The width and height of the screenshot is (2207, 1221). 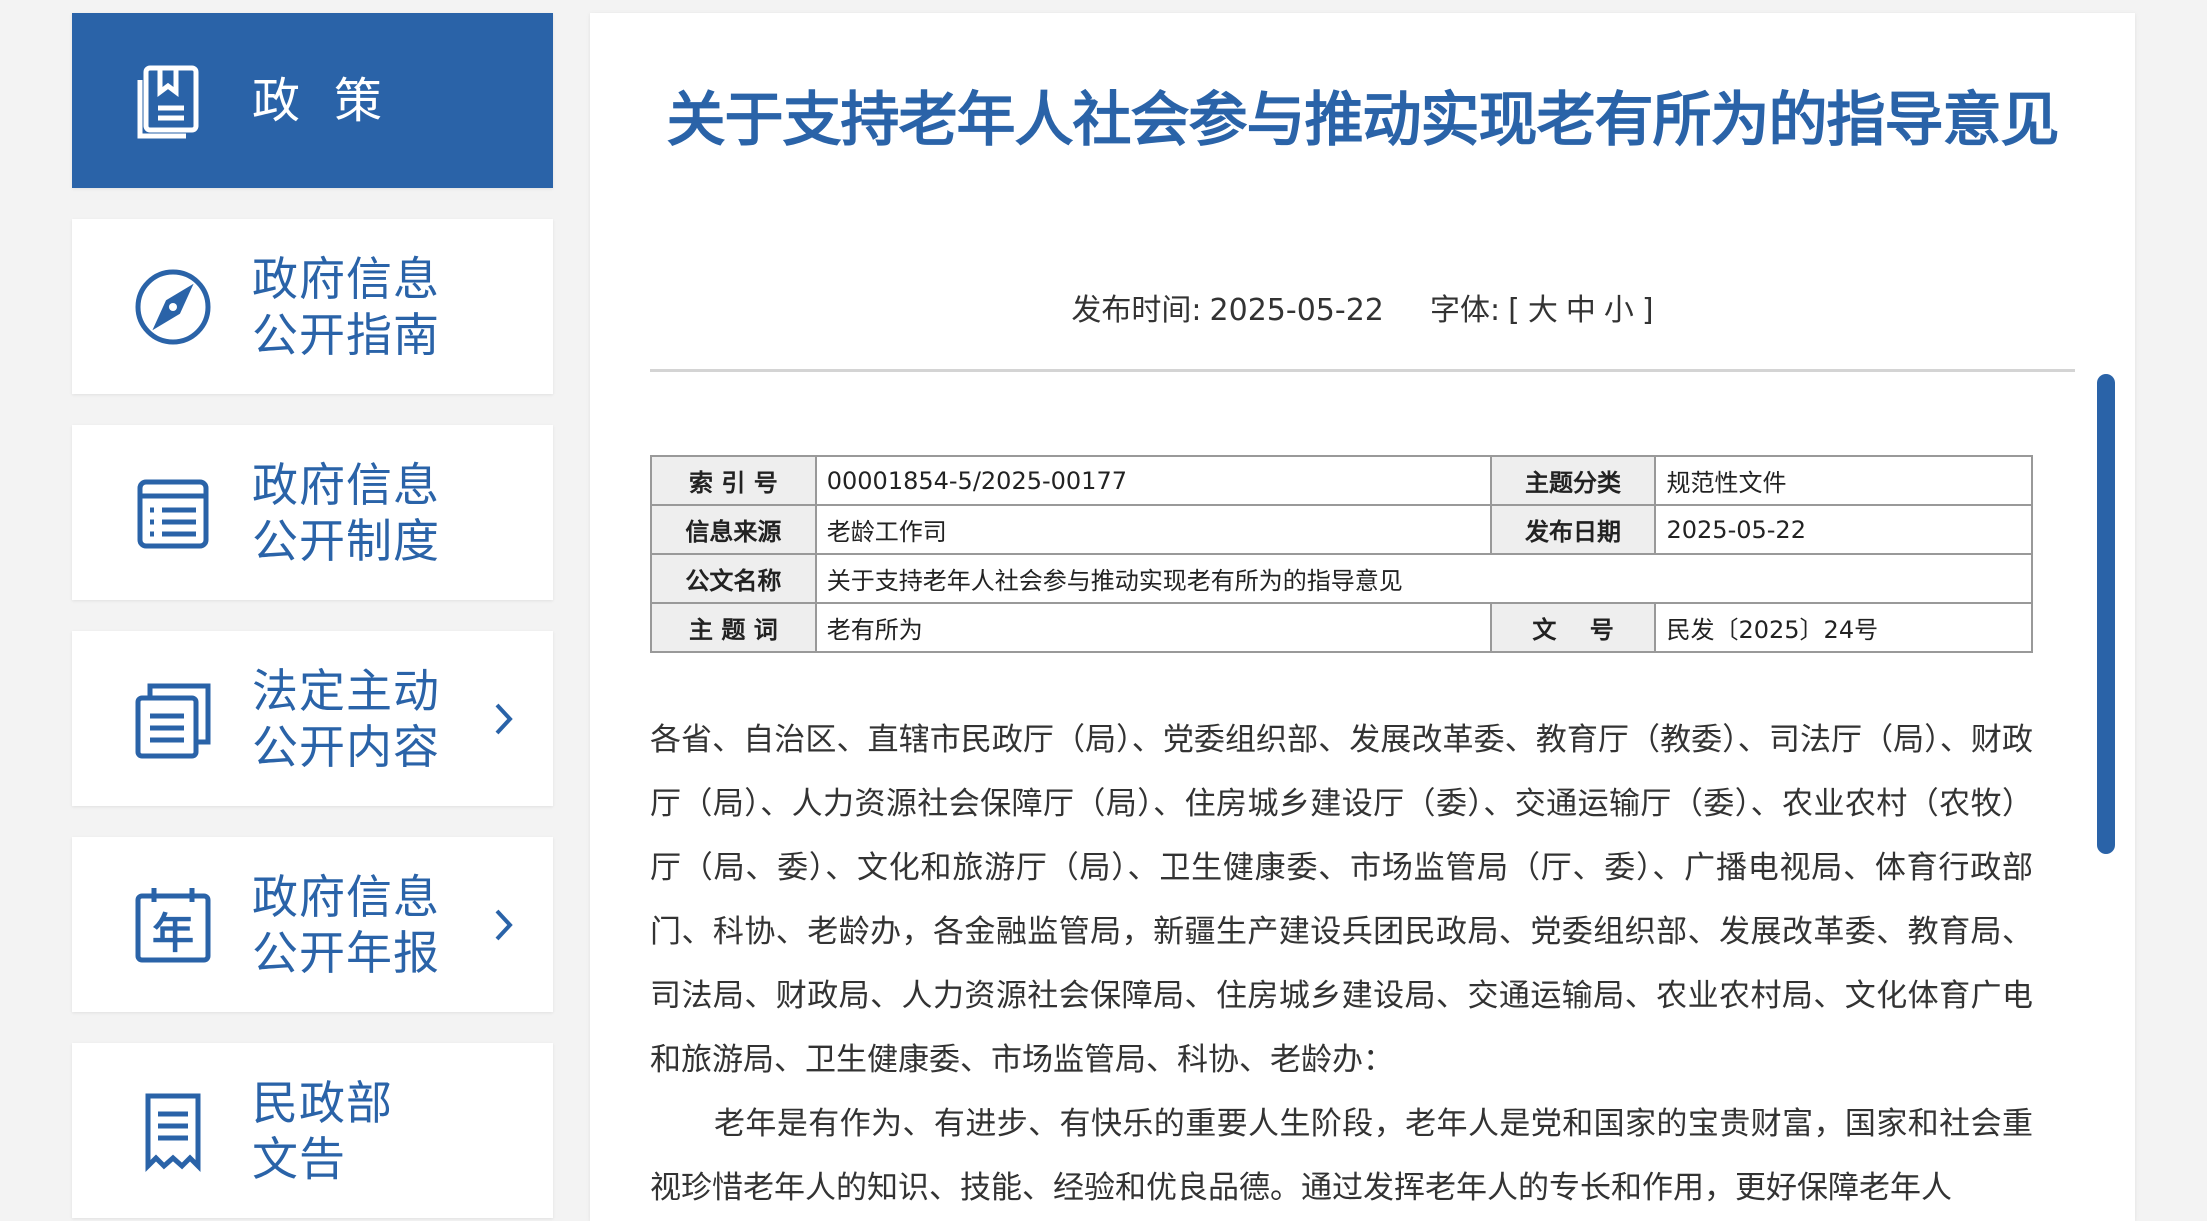 What do you see at coordinates (1424, 578) in the screenshot?
I see `table-cell-value: 关于支持老年人社会参与推动实现老有所为的指导意见` at bounding box center [1424, 578].